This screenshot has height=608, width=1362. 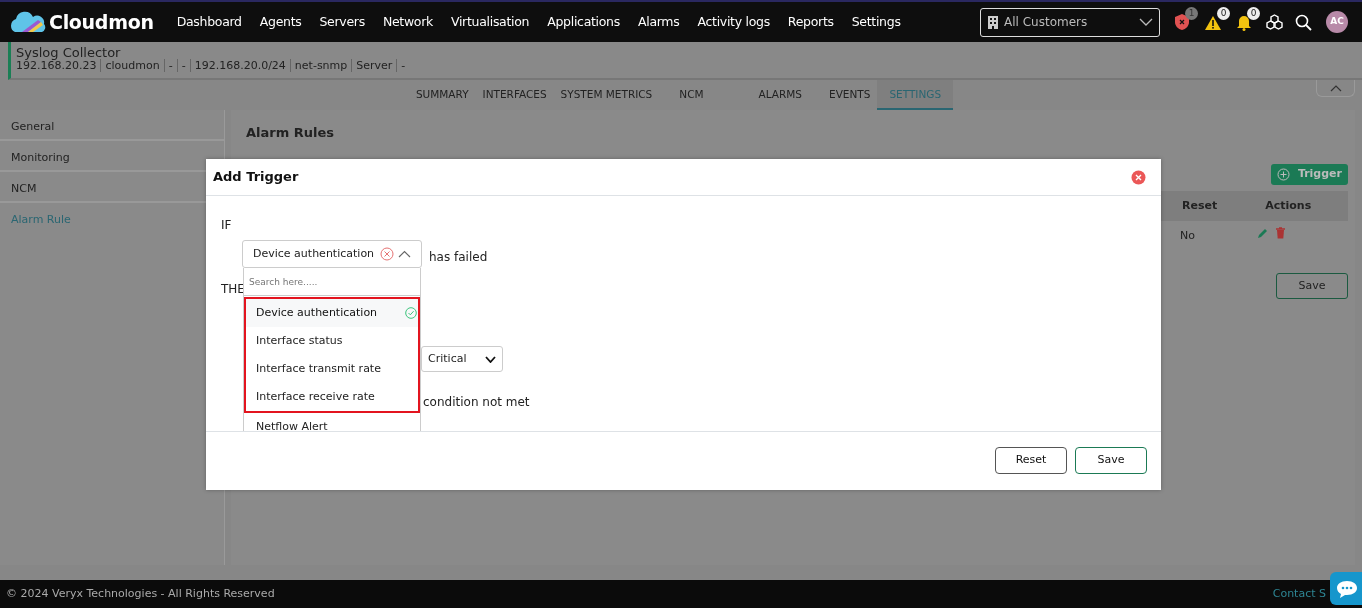 What do you see at coordinates (256, 177) in the screenshot?
I see `modal-title: Add Trigger` at bounding box center [256, 177].